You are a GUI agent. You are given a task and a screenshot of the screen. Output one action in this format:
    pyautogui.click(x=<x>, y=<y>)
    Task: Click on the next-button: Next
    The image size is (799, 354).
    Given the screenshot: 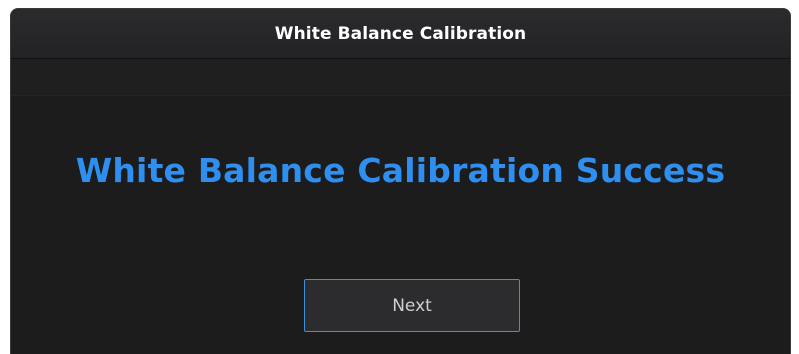 What is the action you would take?
    pyautogui.click(x=412, y=305)
    